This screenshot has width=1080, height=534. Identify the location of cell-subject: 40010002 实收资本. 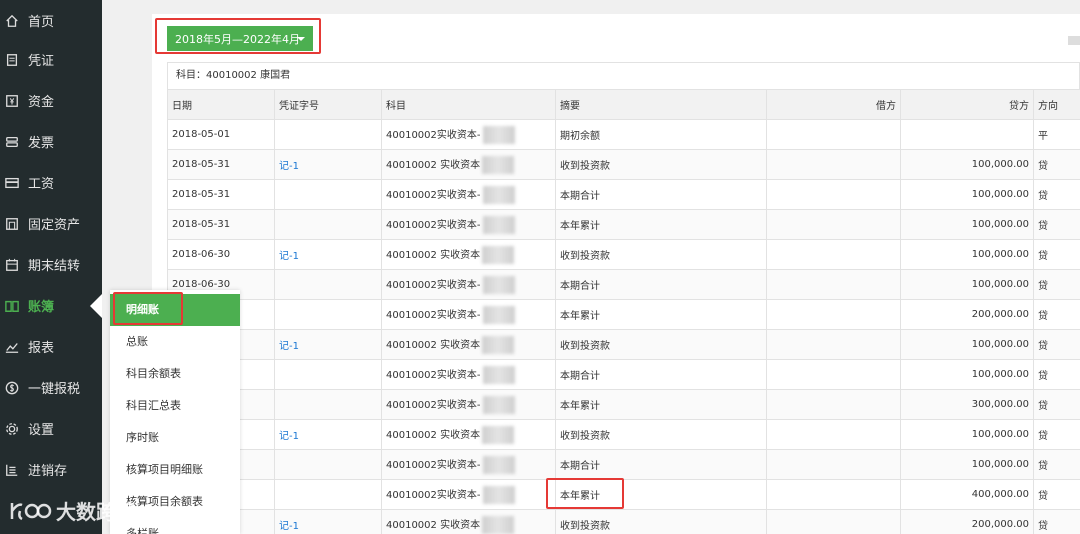
(468, 164).